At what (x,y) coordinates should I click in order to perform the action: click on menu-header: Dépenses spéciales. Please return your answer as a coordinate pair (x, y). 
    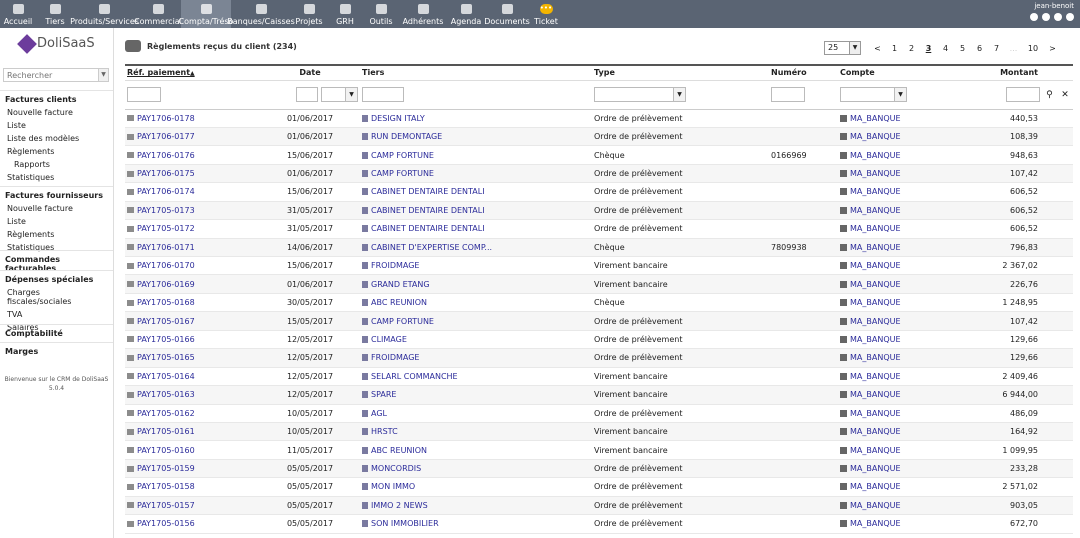
    Looking at the image, I should click on (56, 278).